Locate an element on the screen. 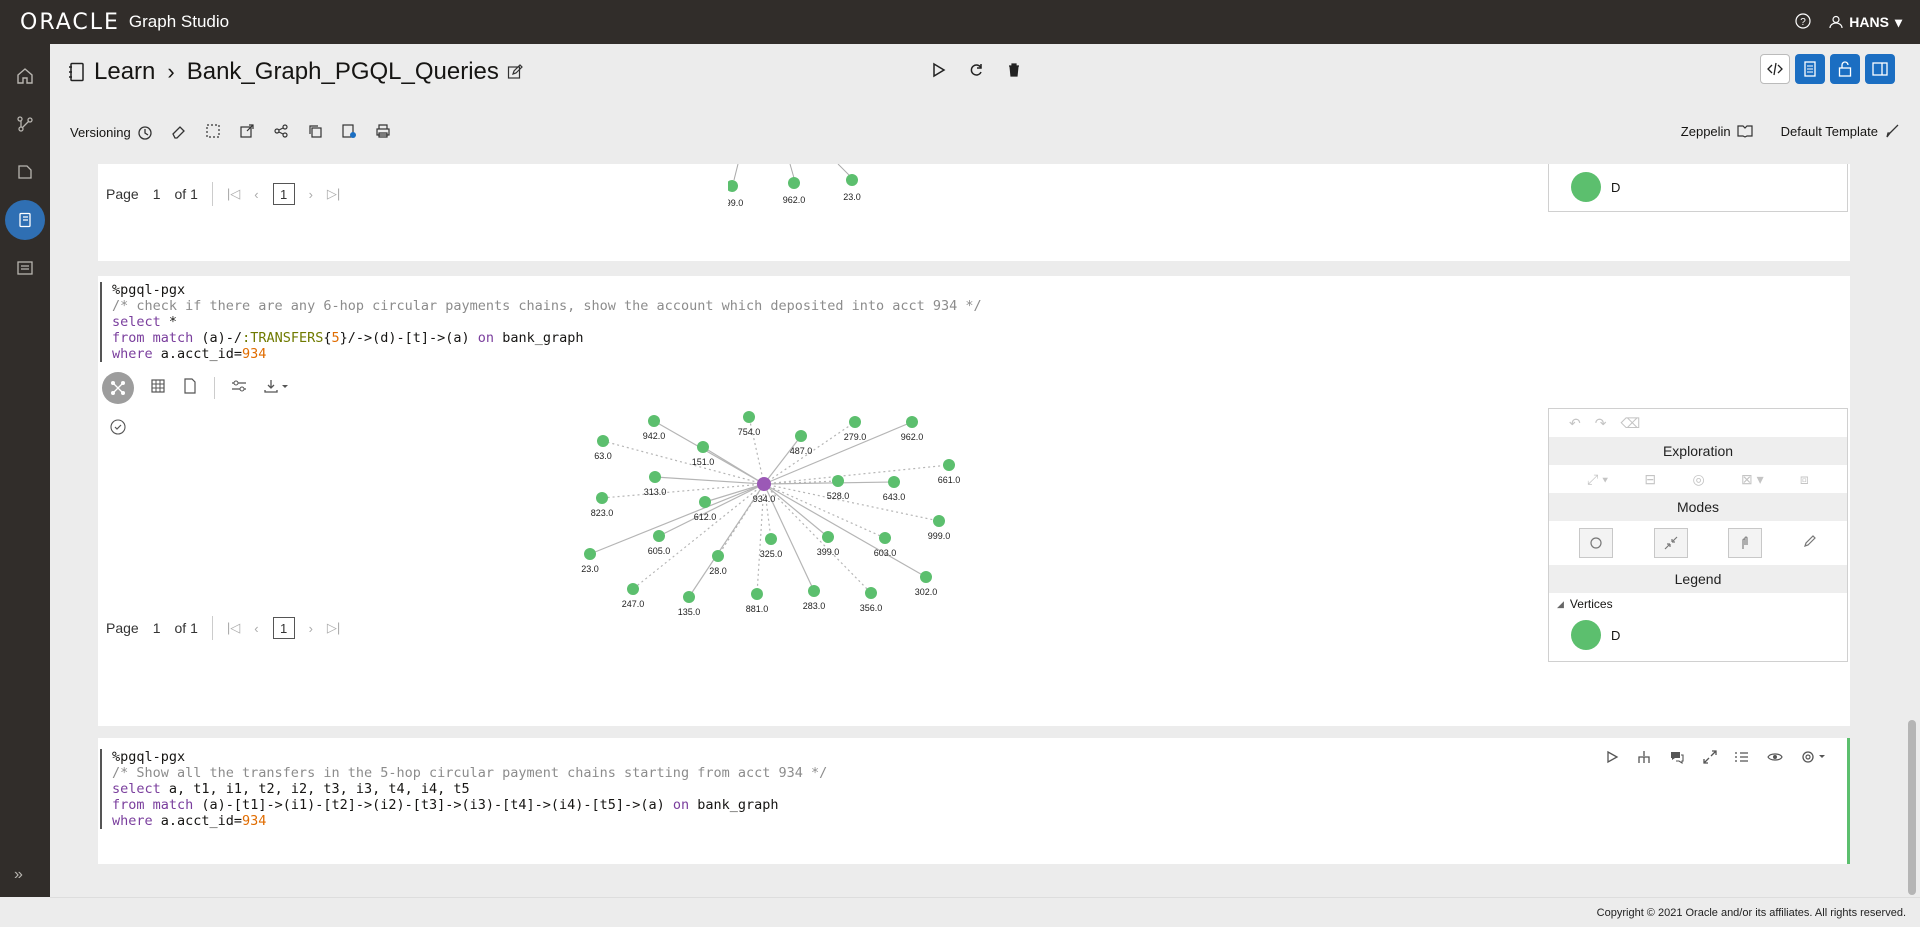 The image size is (1920, 927). fullscreen-icon is located at coordinates (1710, 759).